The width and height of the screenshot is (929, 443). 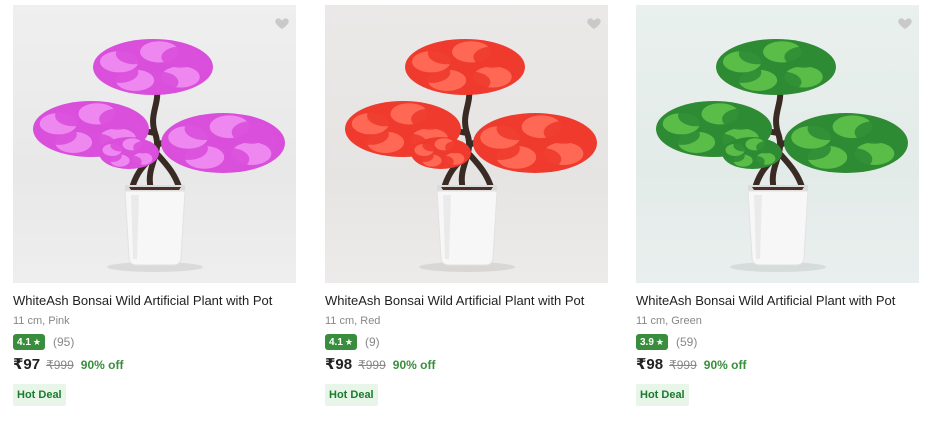 What do you see at coordinates (686, 342) in the screenshot?
I see `rating-count: (59)` at bounding box center [686, 342].